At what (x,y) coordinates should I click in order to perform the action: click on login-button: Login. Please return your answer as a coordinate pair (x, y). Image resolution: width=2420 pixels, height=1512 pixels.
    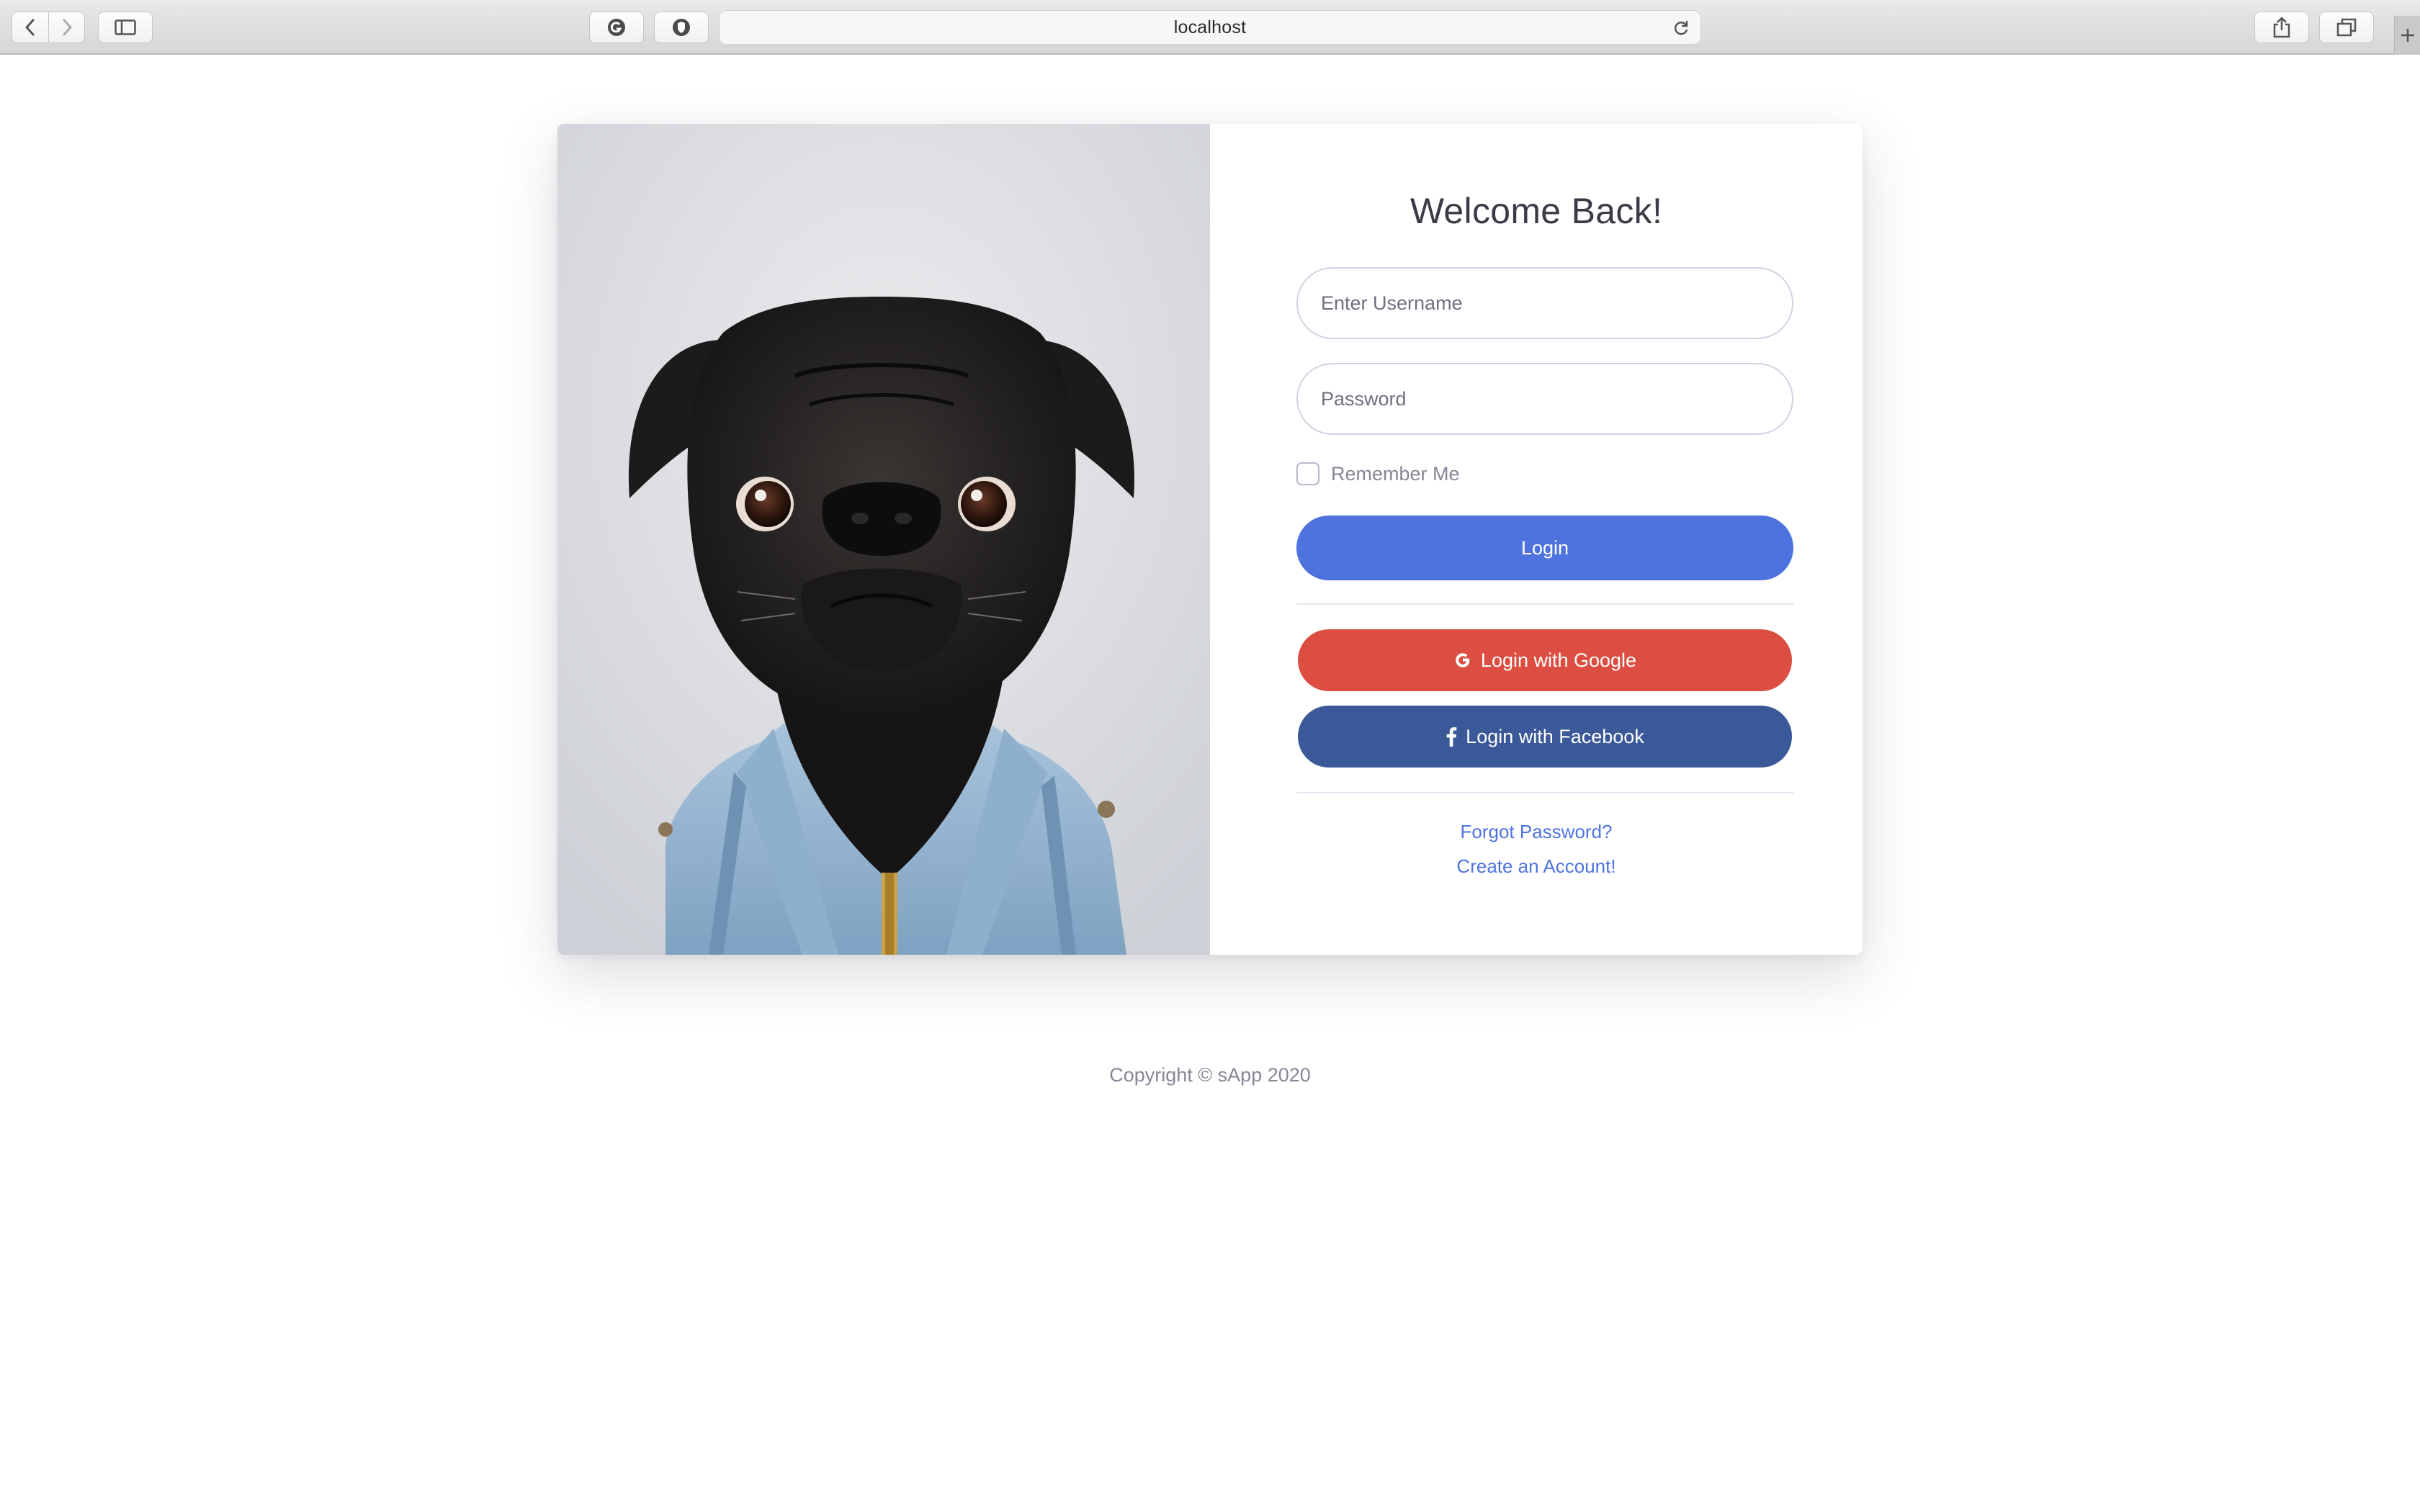
    Looking at the image, I should click on (1544, 548).